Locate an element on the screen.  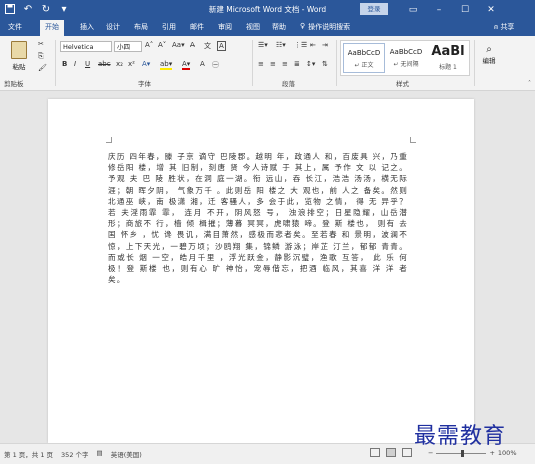
language-indicator: 英语(美国) is located at coordinates (126, 454).